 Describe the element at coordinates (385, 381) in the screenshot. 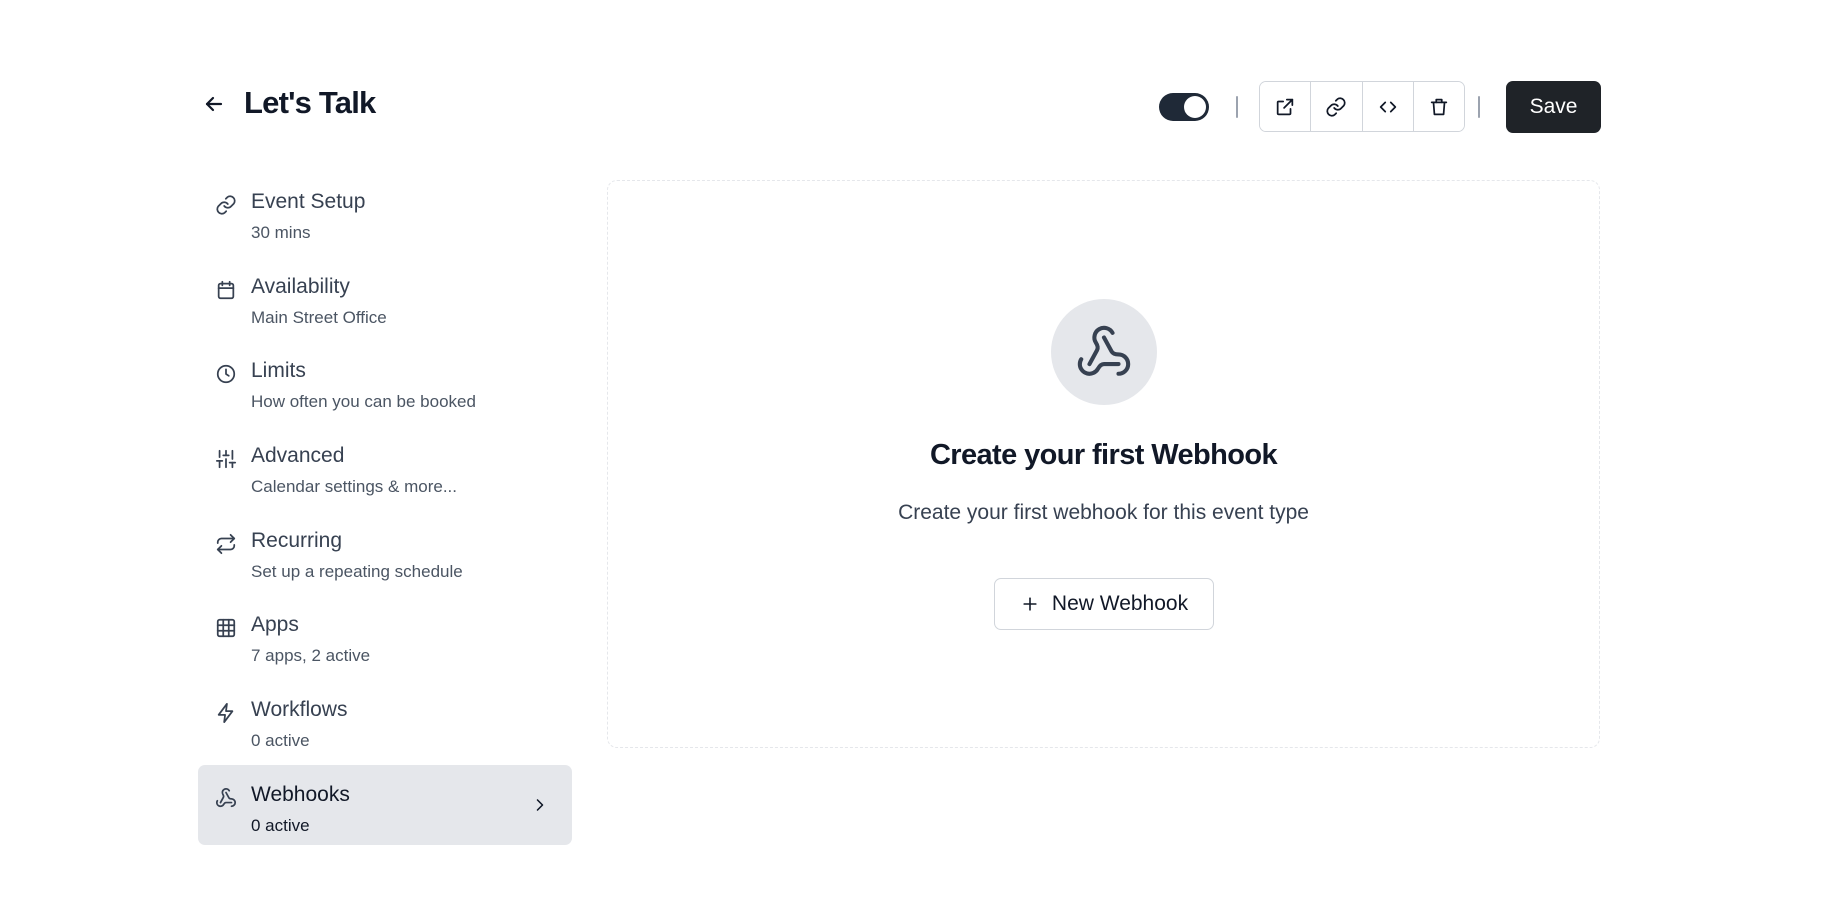

I see `sidebar-item-limits: Limits How often you can be booked` at that location.